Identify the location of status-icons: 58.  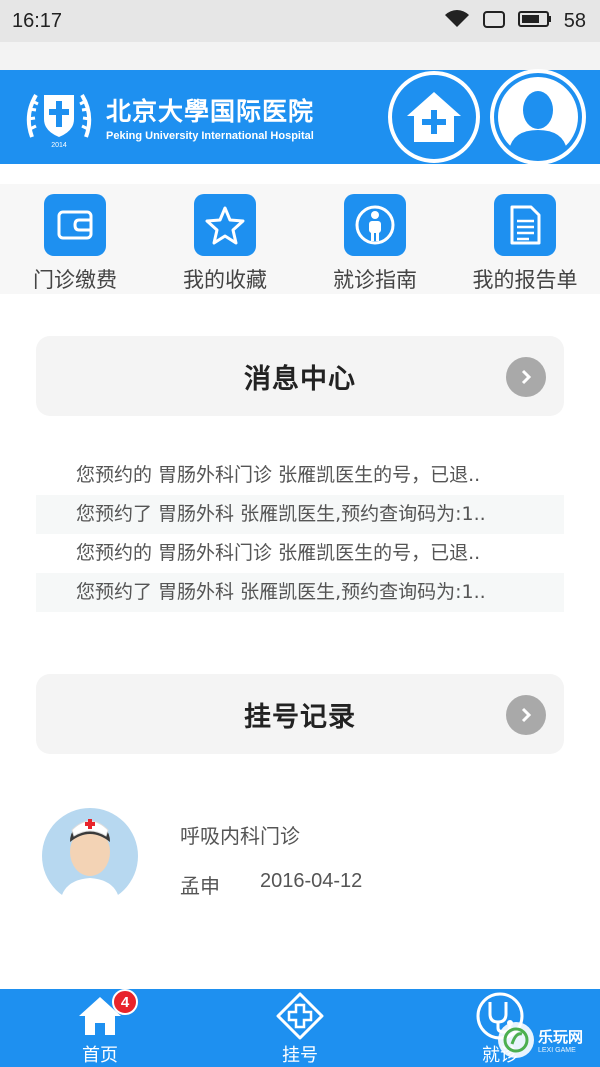
(515, 21).